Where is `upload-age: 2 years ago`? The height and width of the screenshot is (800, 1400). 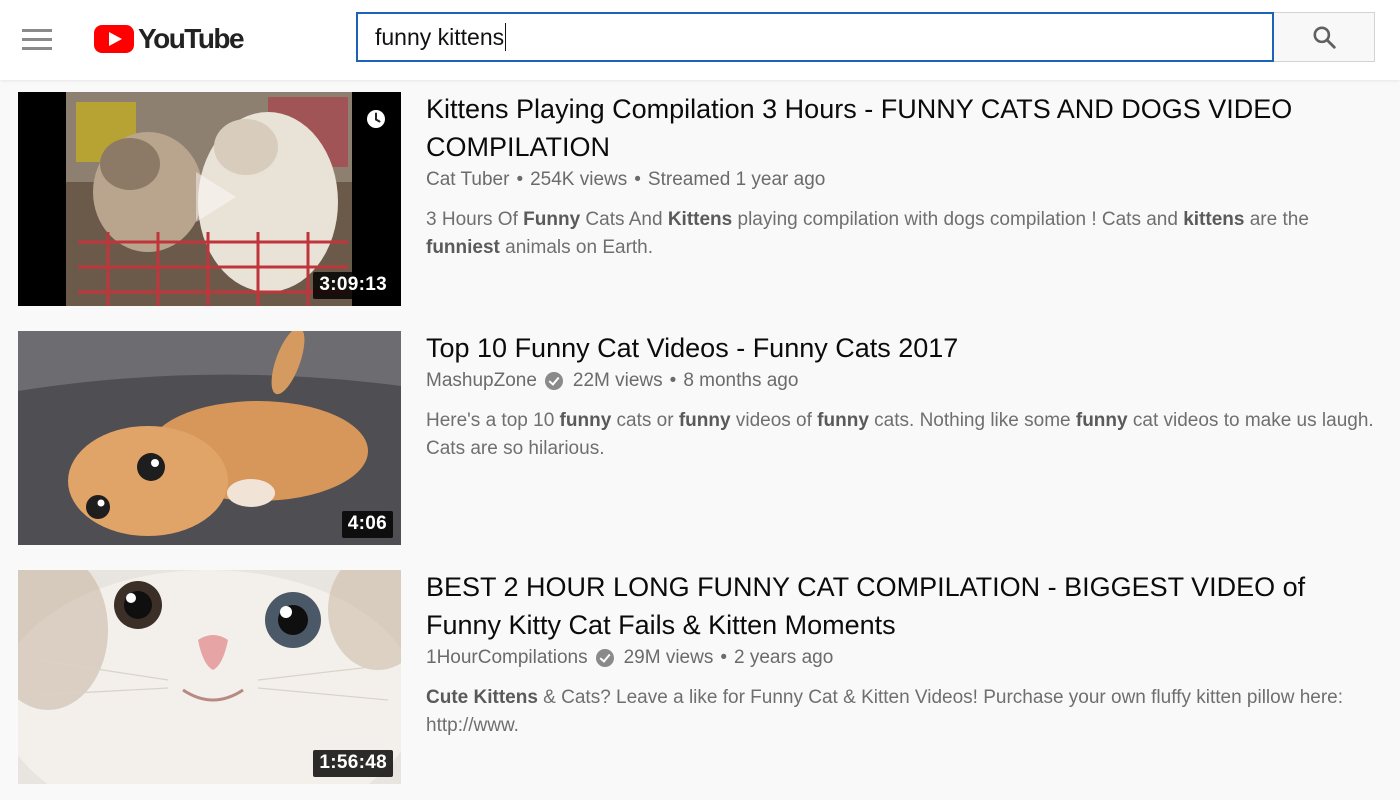
upload-age: 2 years ago is located at coordinates (783, 657).